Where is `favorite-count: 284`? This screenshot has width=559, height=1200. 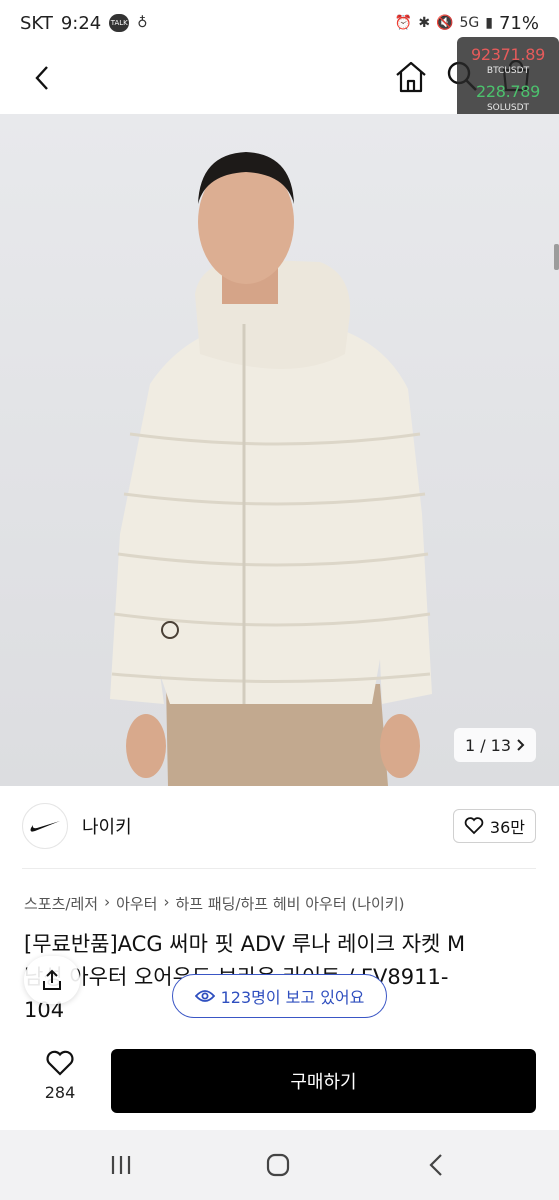 favorite-count: 284 is located at coordinates (60, 1092).